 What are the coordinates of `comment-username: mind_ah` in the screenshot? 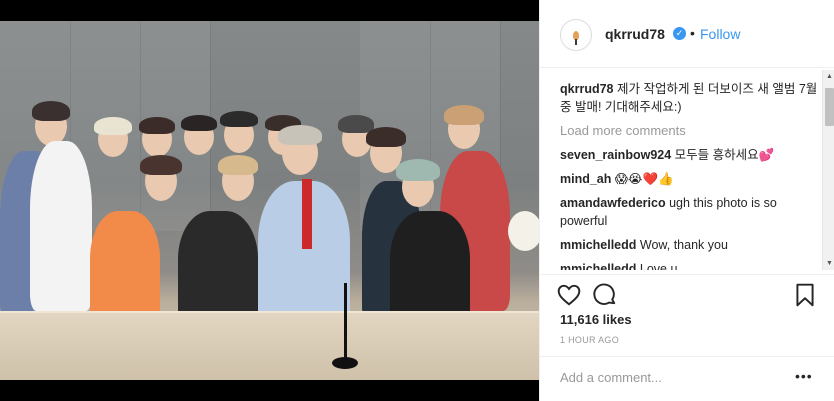 It's located at (585, 179).